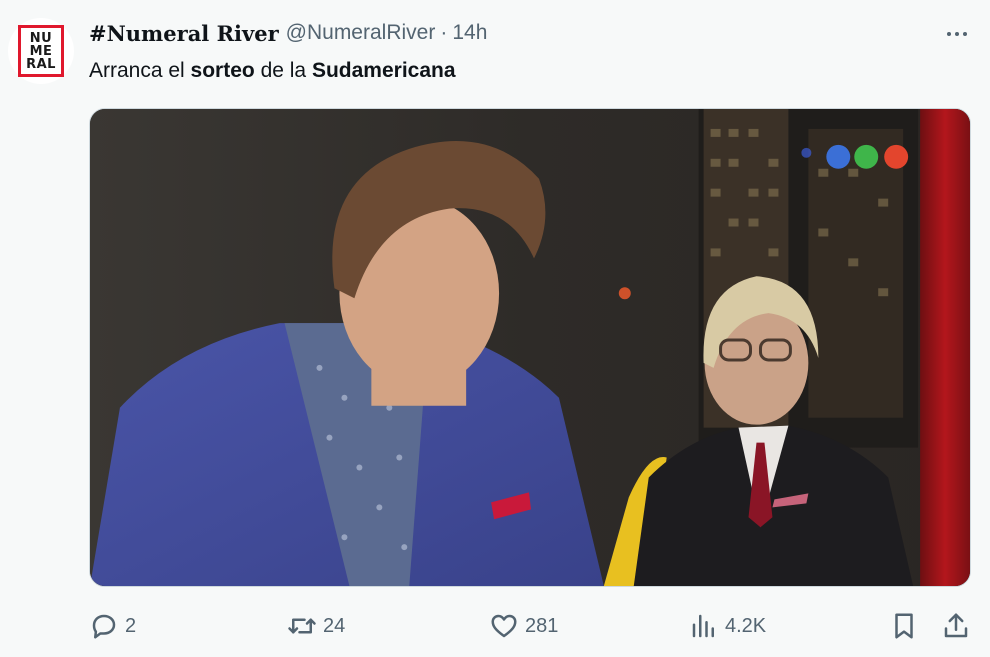 The image size is (990, 657). I want to click on bookmark-icon, so click(904, 626).